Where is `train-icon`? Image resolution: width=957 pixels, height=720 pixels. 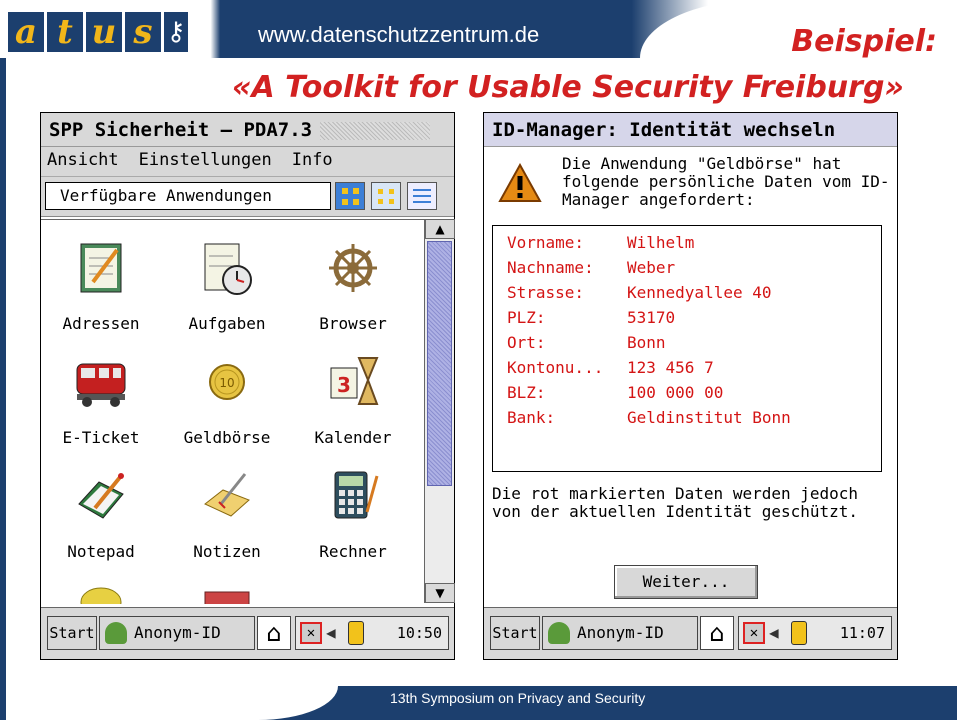 train-icon is located at coordinates (101, 381).